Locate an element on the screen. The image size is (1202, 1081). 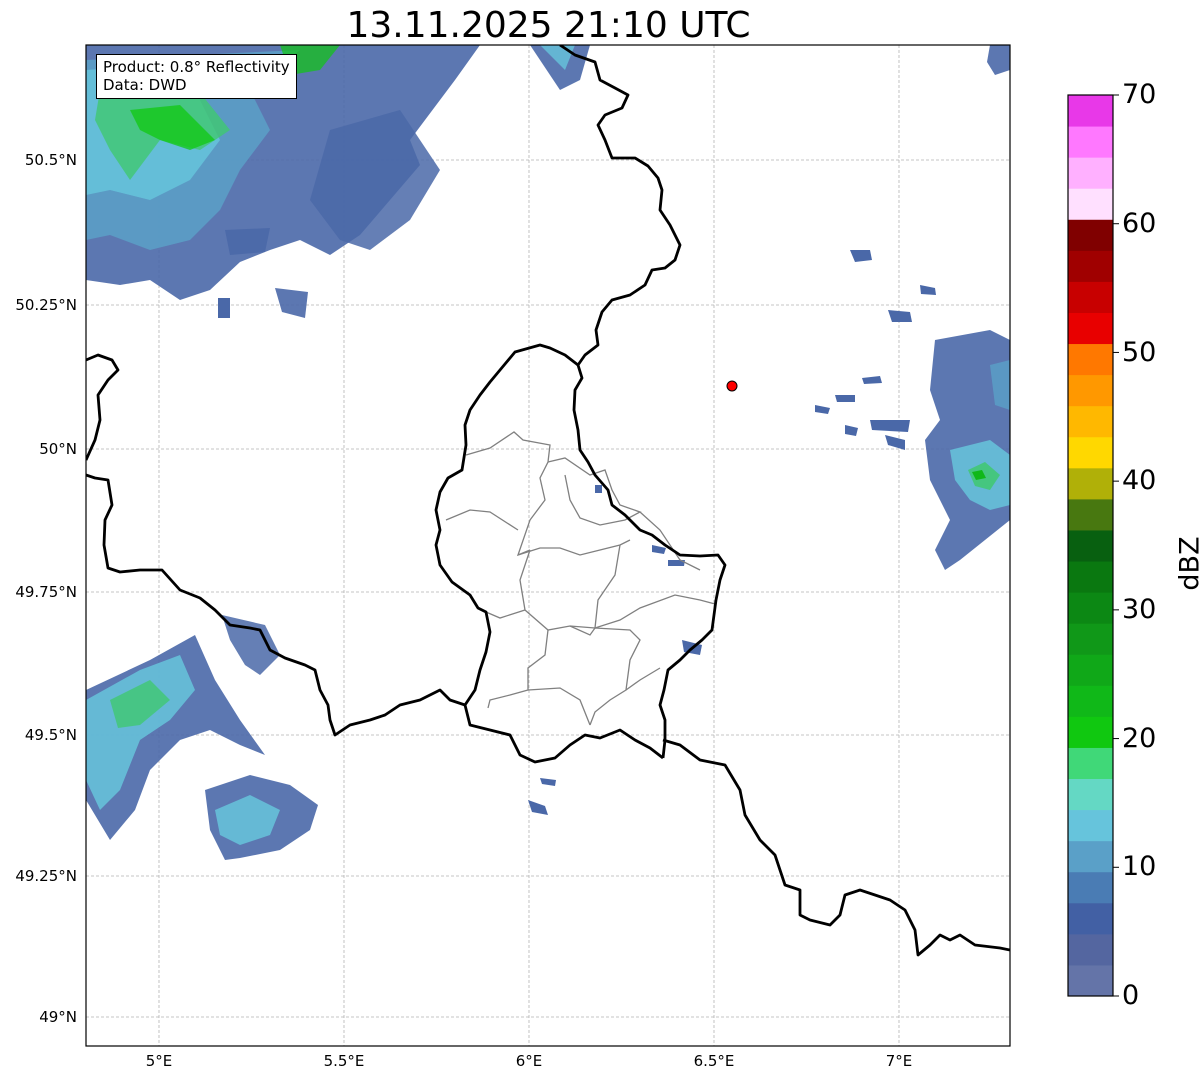
colorbar-tick-label: 70 is located at coordinates (1139, 94).